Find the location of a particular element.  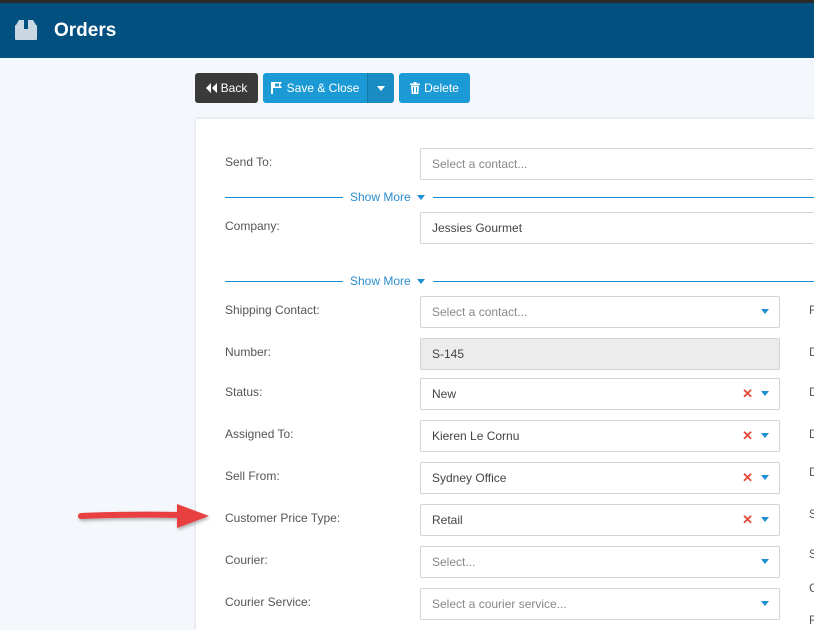

courier-label: Courier: is located at coordinates (246, 560).